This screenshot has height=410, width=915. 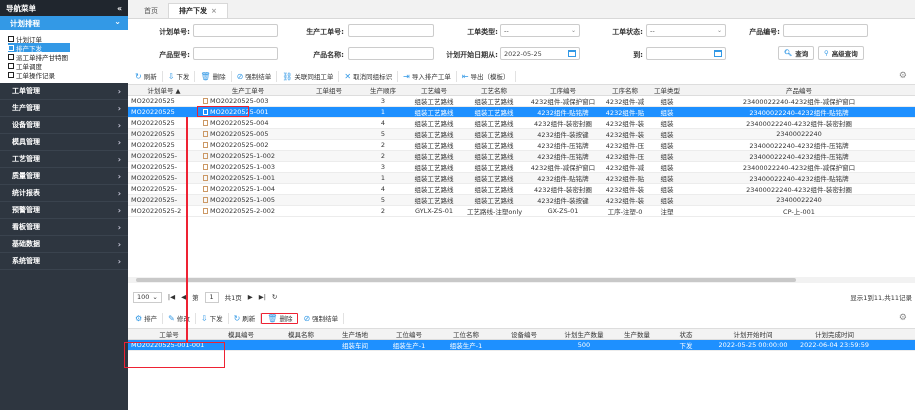 I want to click on last-page-icon: ▶|, so click(x=262, y=297).